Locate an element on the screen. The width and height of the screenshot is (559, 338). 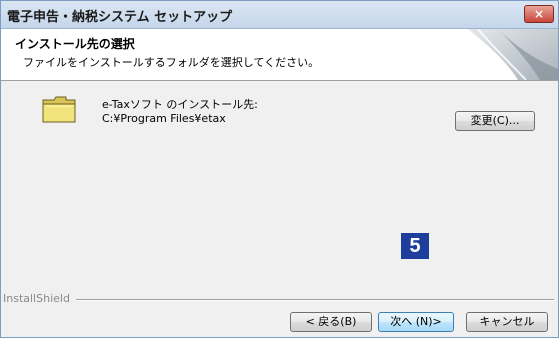
cancel-button: キャンセル is located at coordinates (507, 322).